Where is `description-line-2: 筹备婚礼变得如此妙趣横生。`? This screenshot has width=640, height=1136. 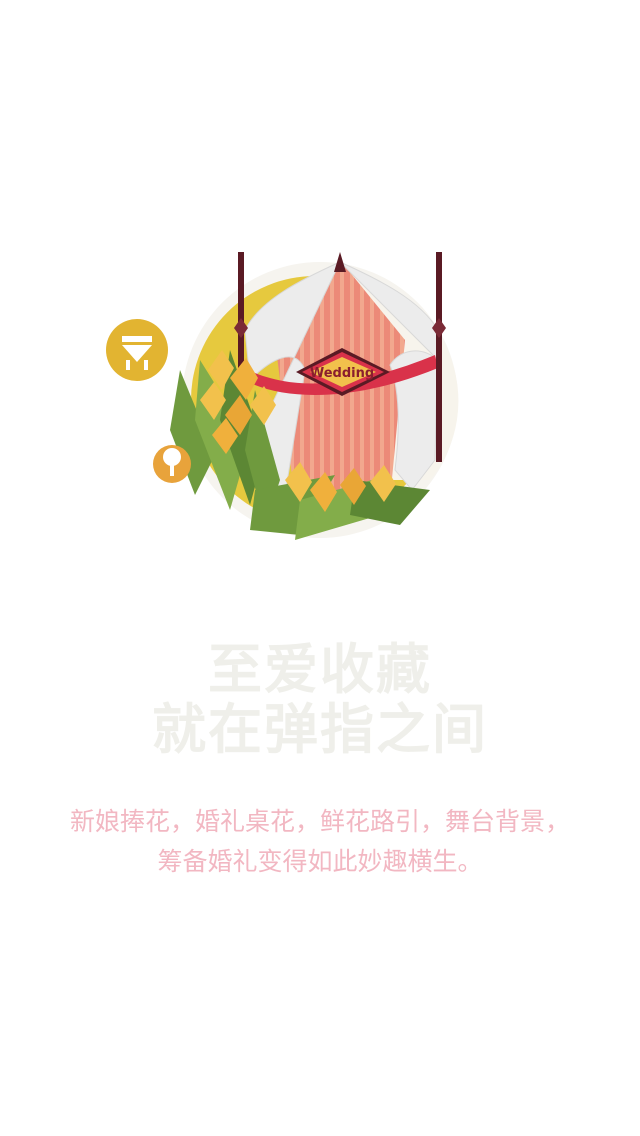
description-line-2: 筹备婚礼变得如此妙趣横生。 is located at coordinates (320, 861).